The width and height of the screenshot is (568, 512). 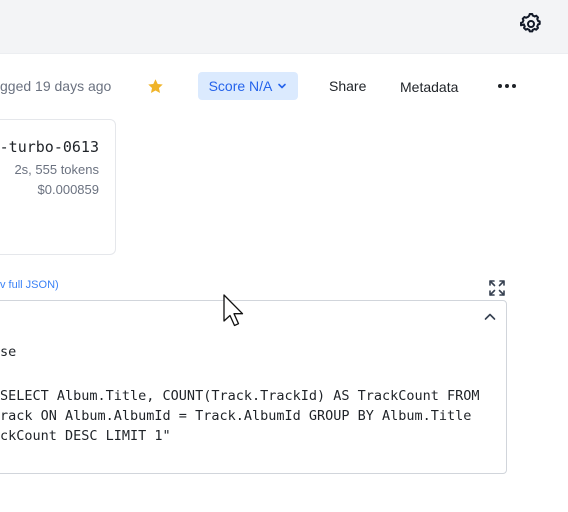 I want to click on chevron-down-icon, so click(x=282, y=86).